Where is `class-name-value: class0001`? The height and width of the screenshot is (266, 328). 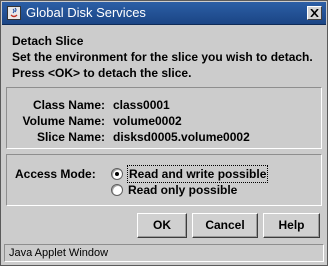 class-name-value: class0001 is located at coordinates (141, 105).